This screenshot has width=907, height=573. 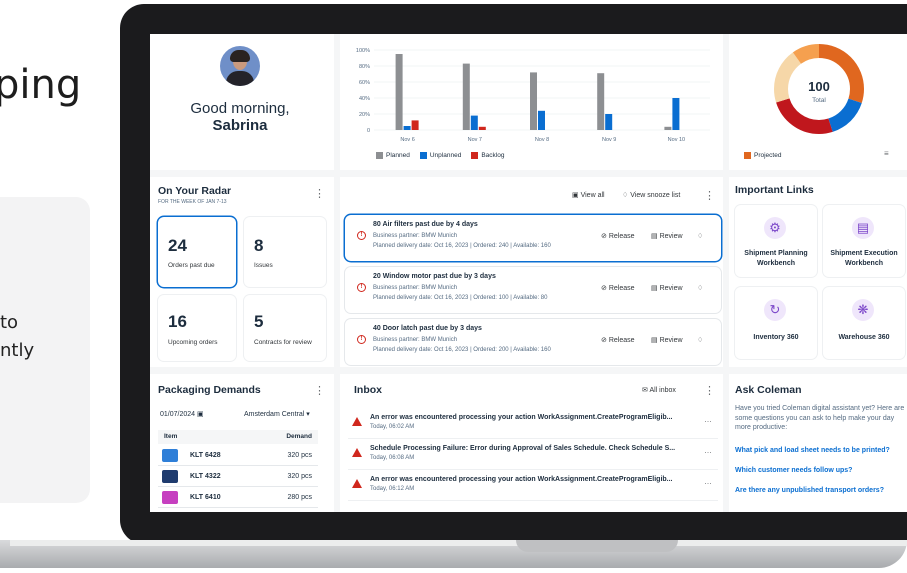 I want to click on legend-planned: Planned, so click(x=393, y=155).